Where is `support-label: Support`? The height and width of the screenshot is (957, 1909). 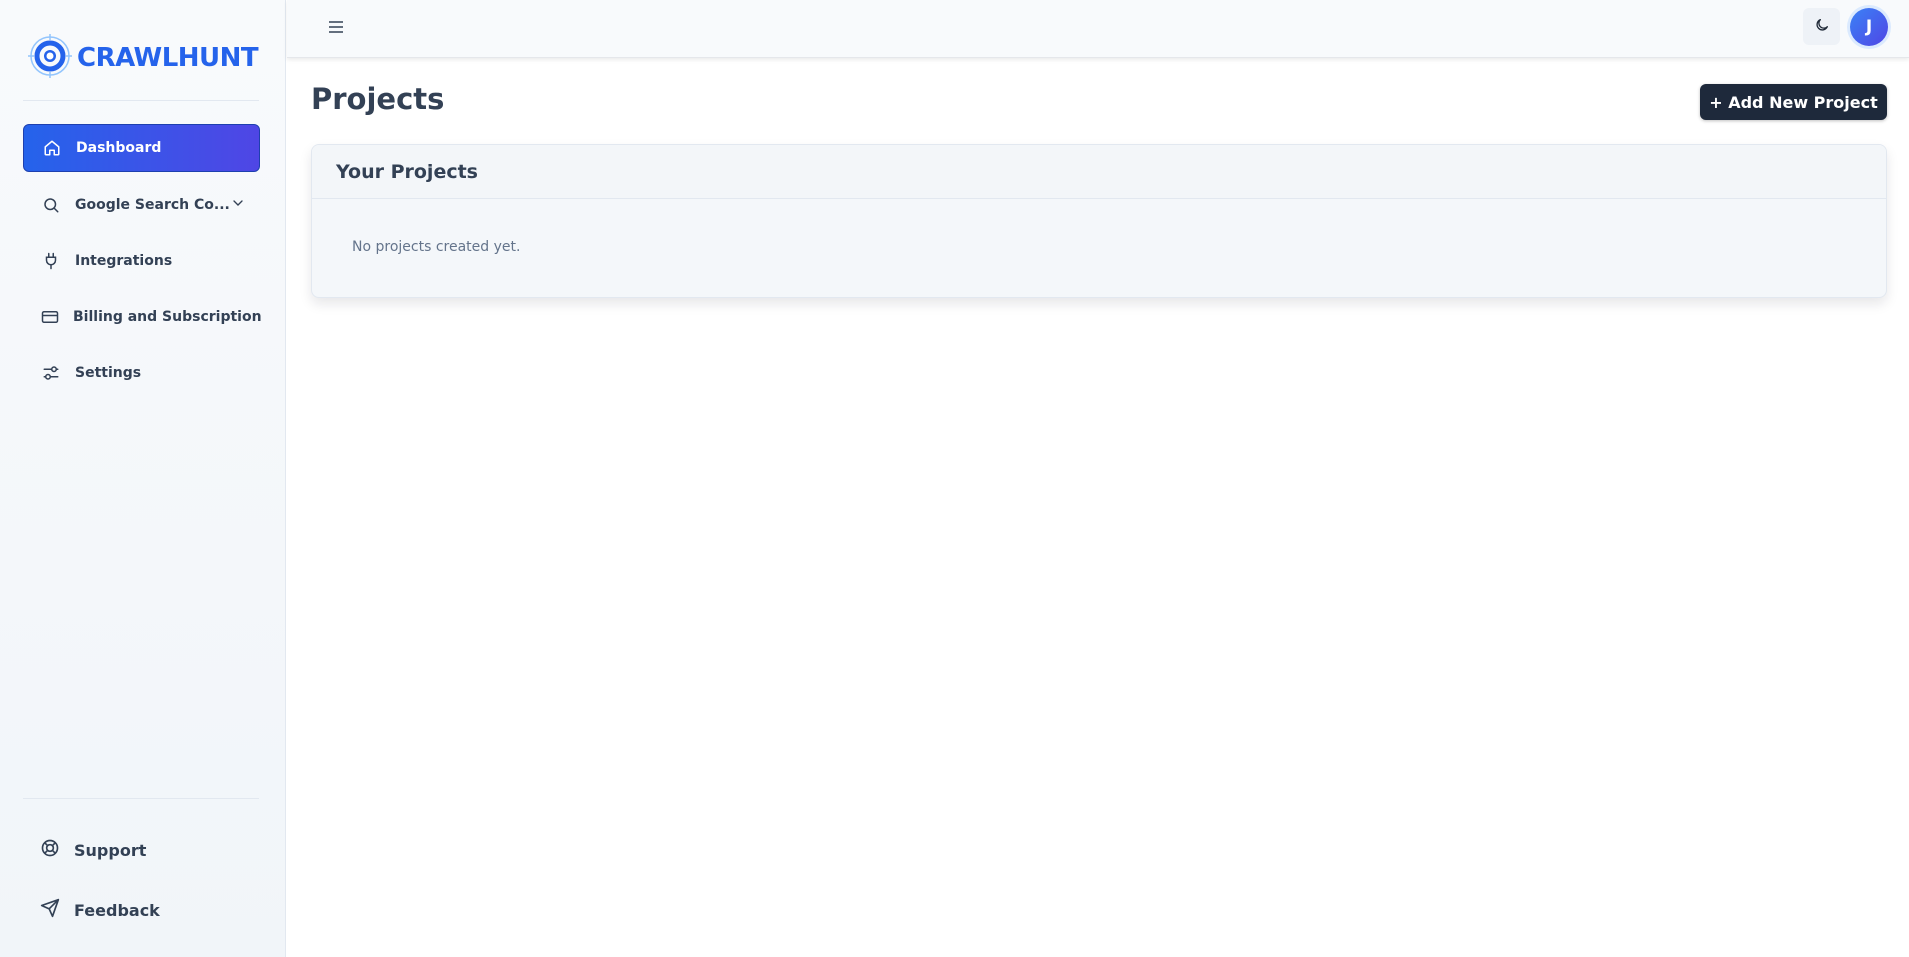 support-label: Support is located at coordinates (110, 850).